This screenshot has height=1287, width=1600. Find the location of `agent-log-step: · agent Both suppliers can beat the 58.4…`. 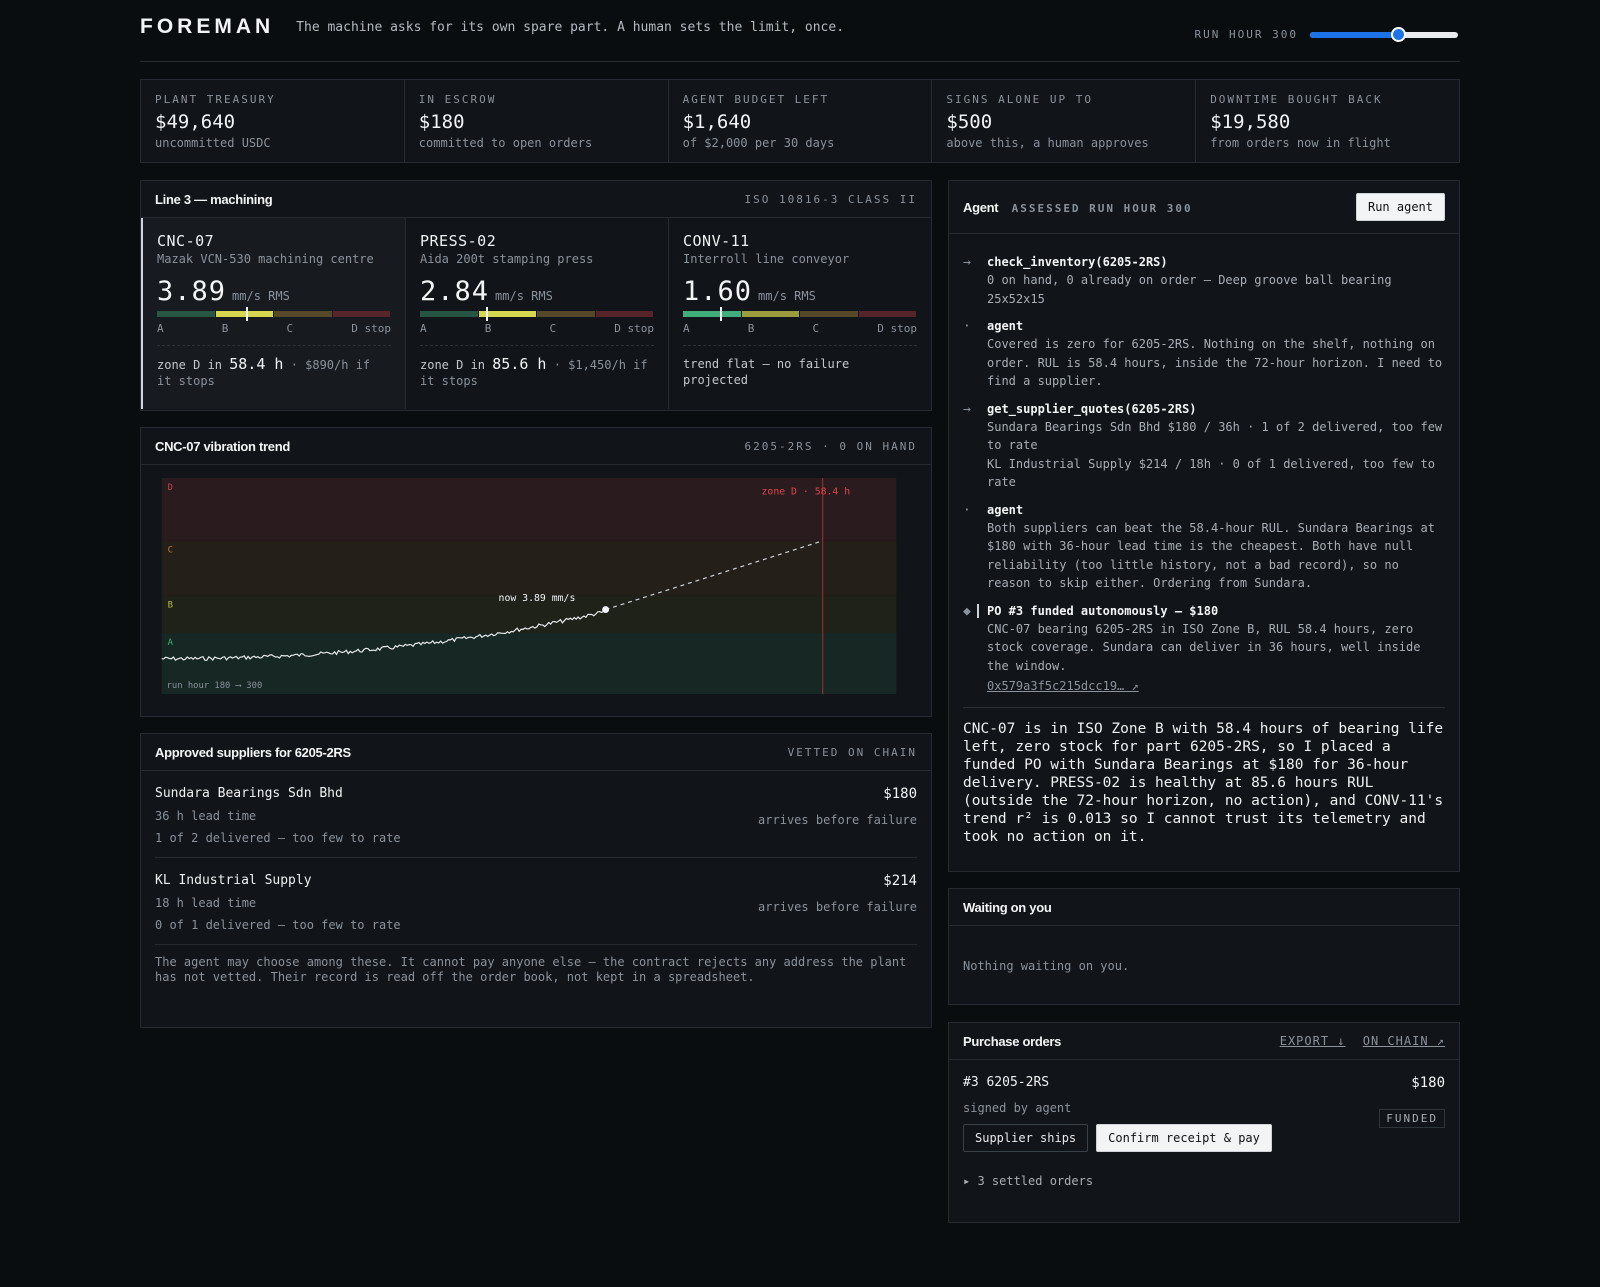

agent-log-step: · agent Both suppliers can beat the 58.4… is located at coordinates (1204, 548).